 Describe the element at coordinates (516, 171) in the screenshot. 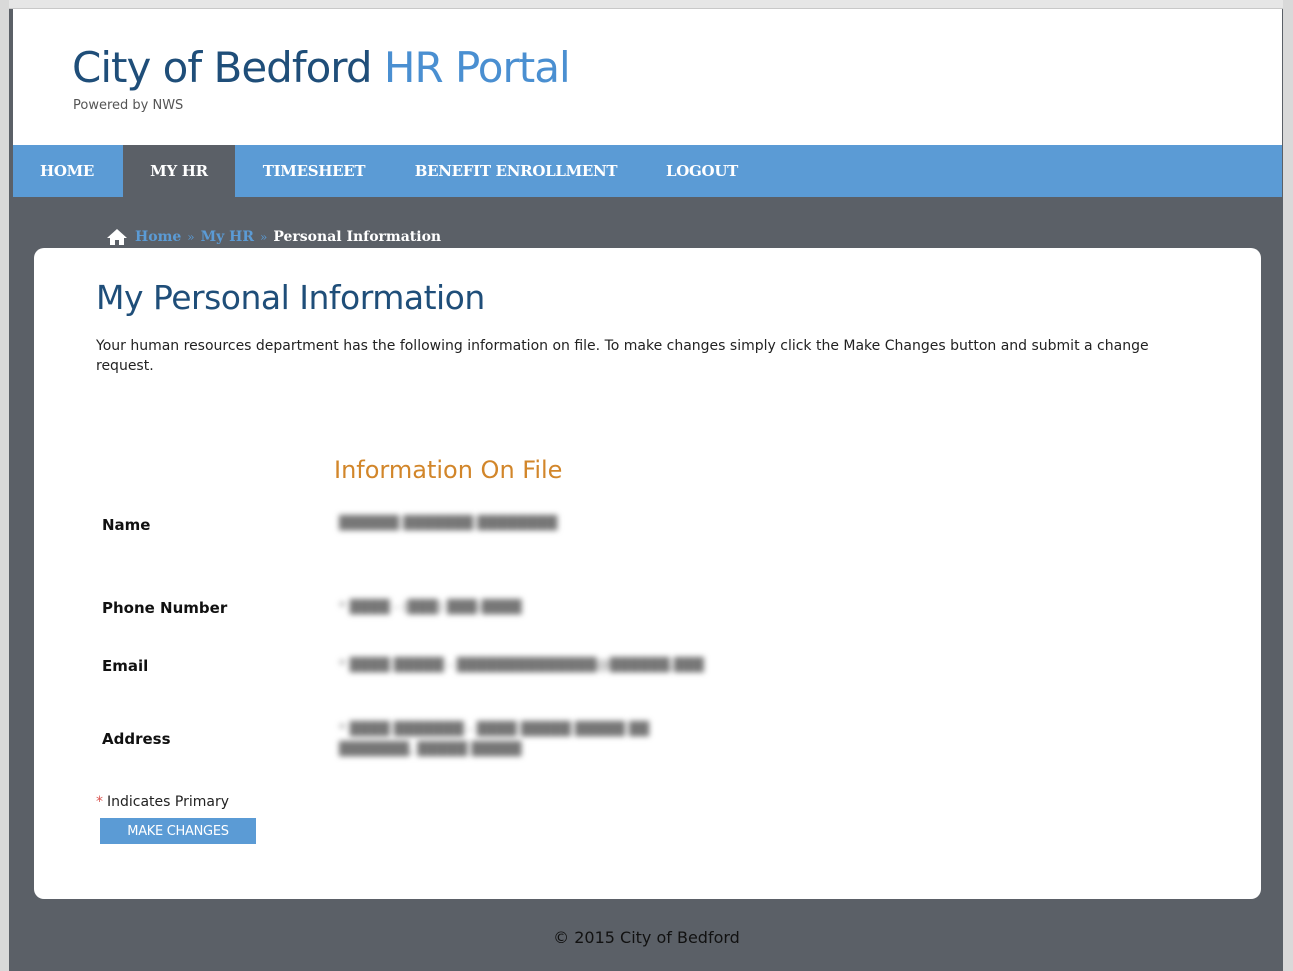

I see `nav-benefit-enrollment: BENEFIT ENROLLMENT` at that location.